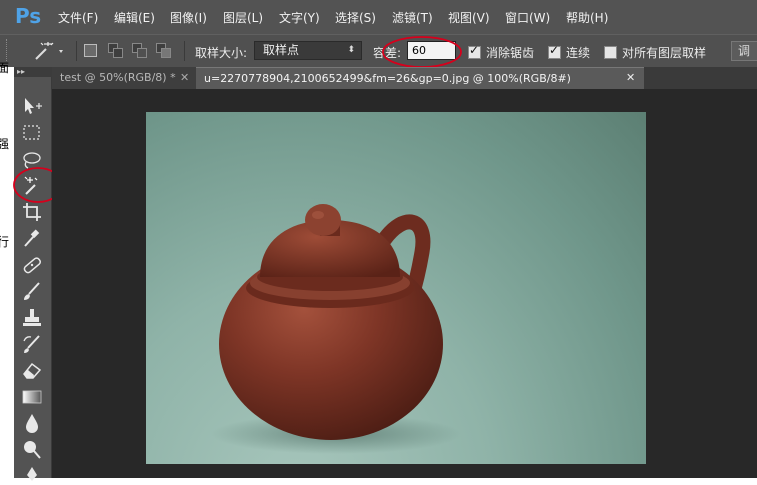 The height and width of the screenshot is (485, 757). Describe the element at coordinates (5, 144) in the screenshot. I see `background-text-fragment: 强` at that location.